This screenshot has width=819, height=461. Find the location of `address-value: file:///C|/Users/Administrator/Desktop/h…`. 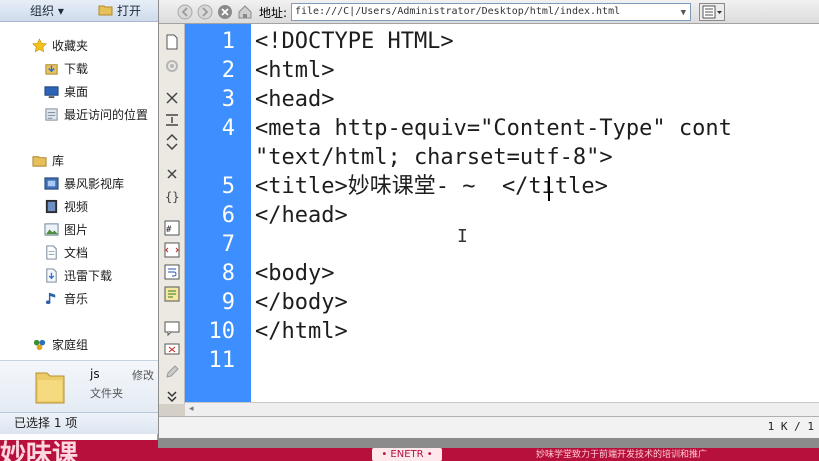

address-value: file:///C|/Users/Administrator/Desktop/h… is located at coordinates (458, 11).